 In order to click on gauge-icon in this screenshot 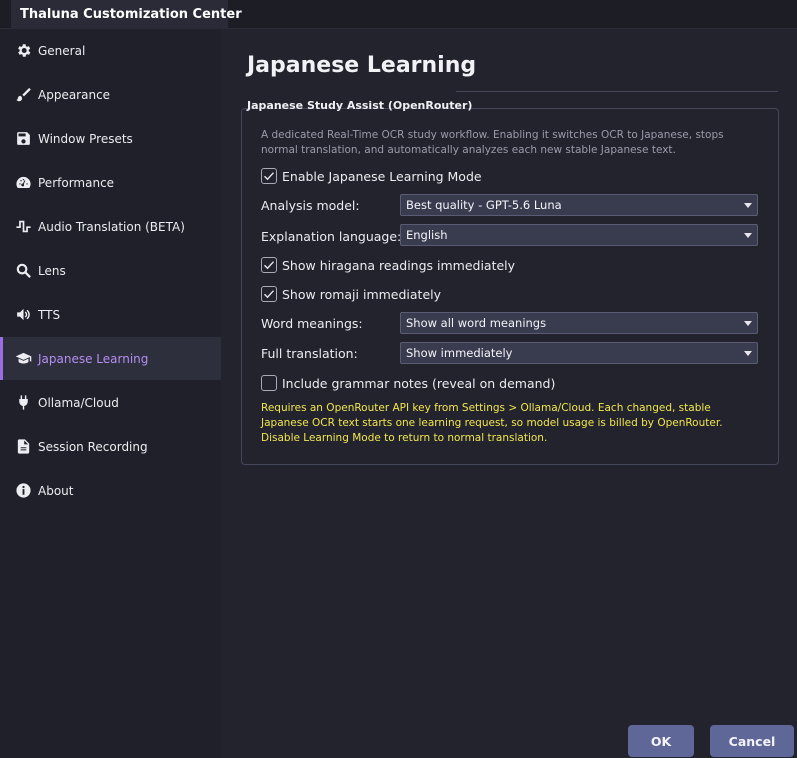, I will do `click(23, 183)`.